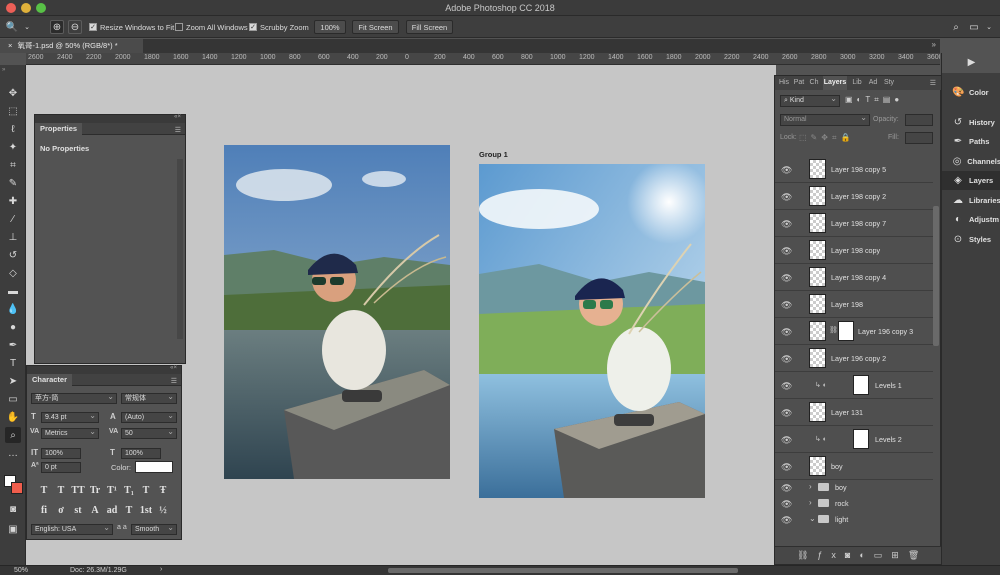  What do you see at coordinates (889, 83) in the screenshot?
I see `tab-sty: Sty` at bounding box center [889, 83].